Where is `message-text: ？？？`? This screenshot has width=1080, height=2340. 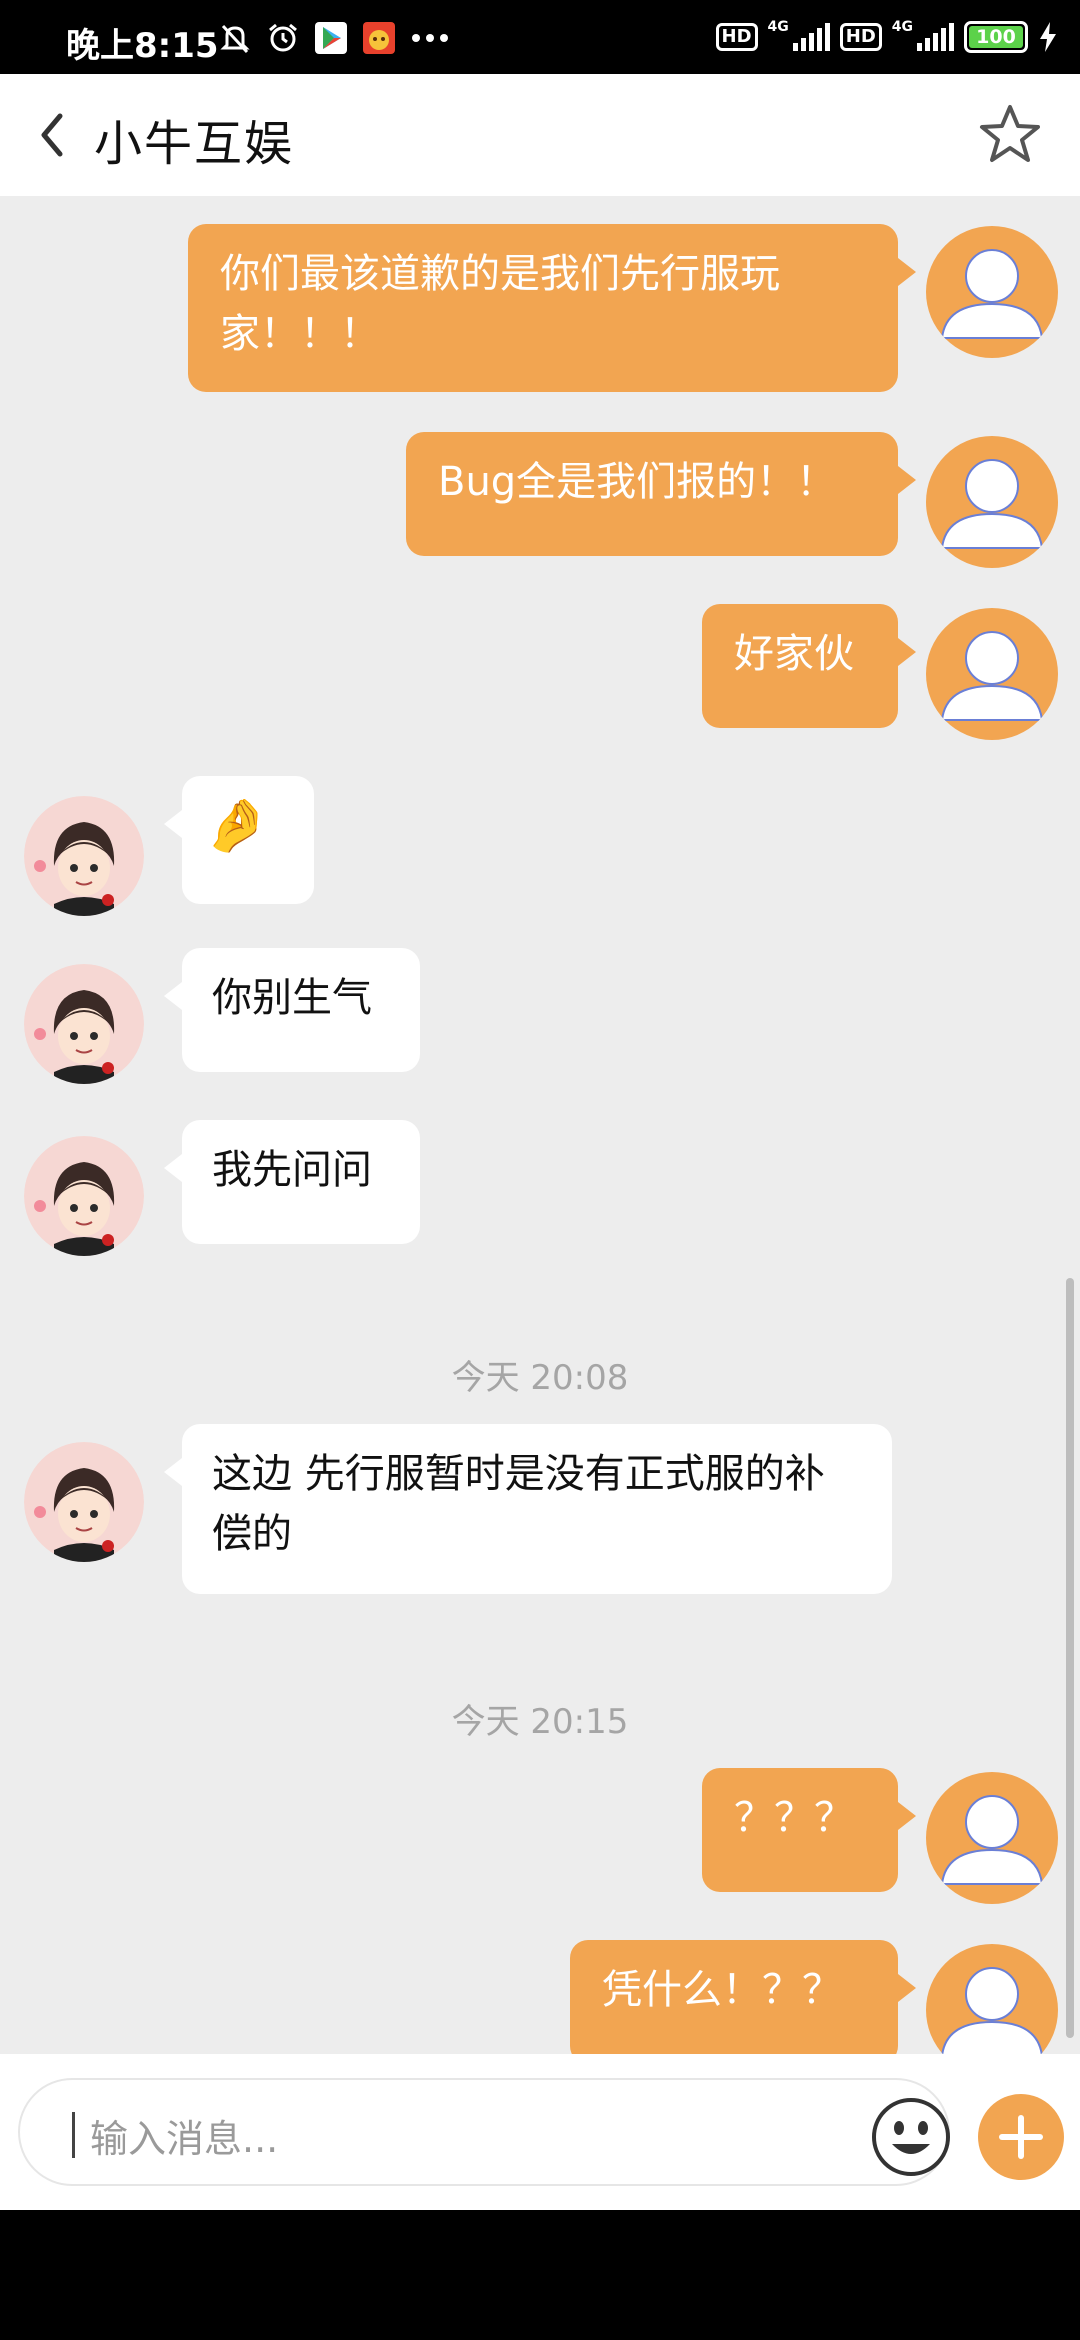
message-text: ？？？ is located at coordinates (794, 1818).